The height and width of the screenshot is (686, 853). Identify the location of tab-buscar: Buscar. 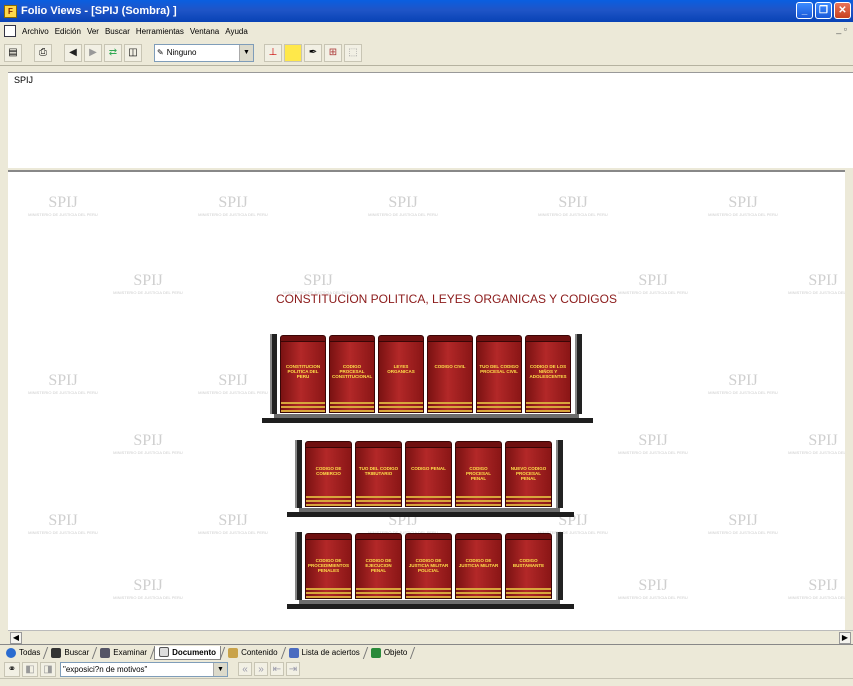
(70, 653).